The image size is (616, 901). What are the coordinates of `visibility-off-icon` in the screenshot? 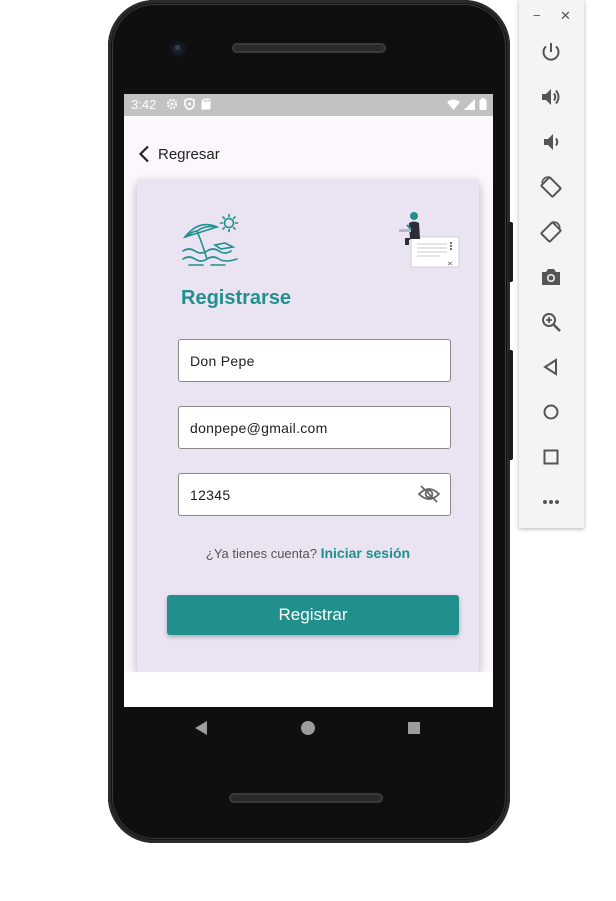 It's located at (429, 494).